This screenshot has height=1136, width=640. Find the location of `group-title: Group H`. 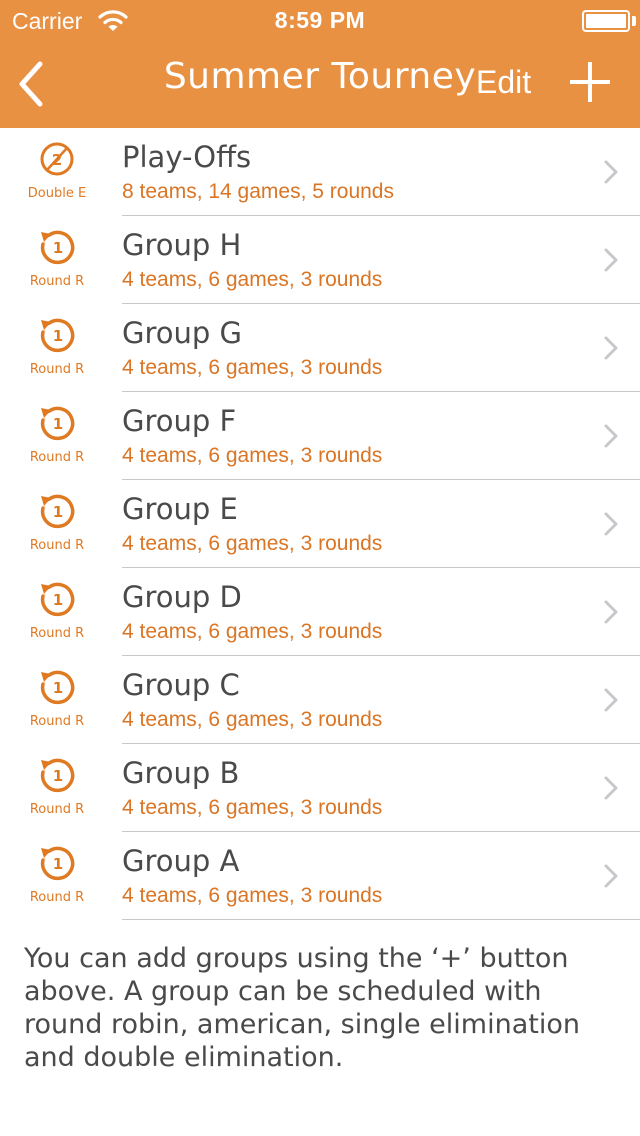

group-title: Group H is located at coordinates (182, 245).